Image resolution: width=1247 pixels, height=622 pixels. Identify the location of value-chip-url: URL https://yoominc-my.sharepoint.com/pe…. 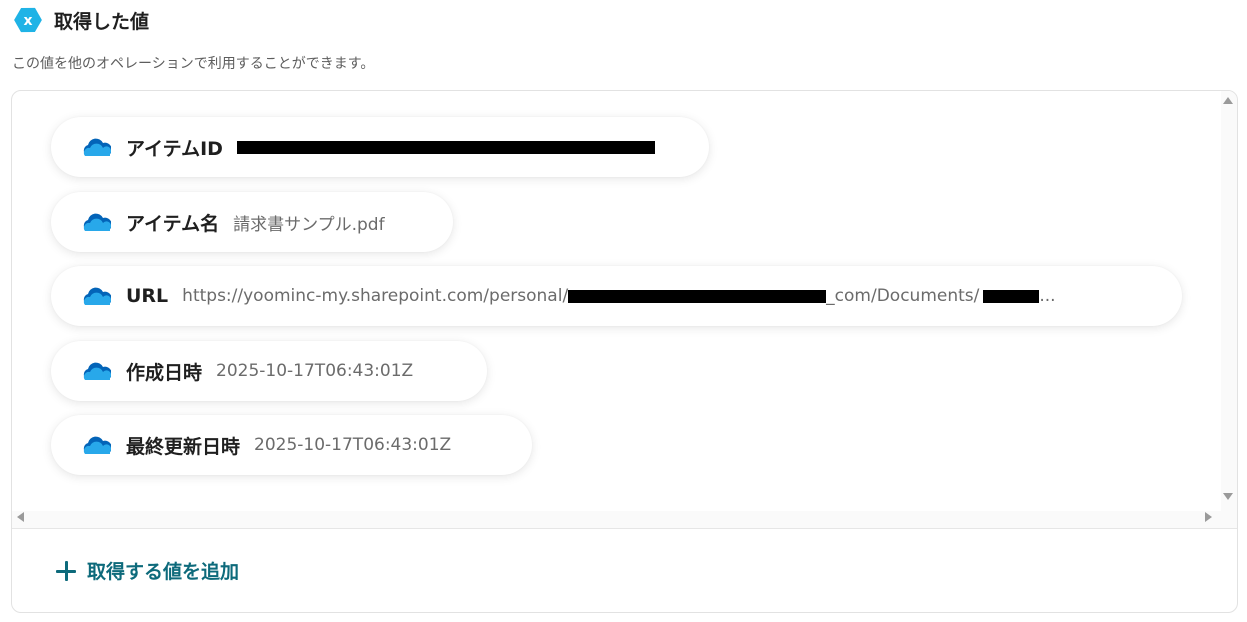
(616, 296).